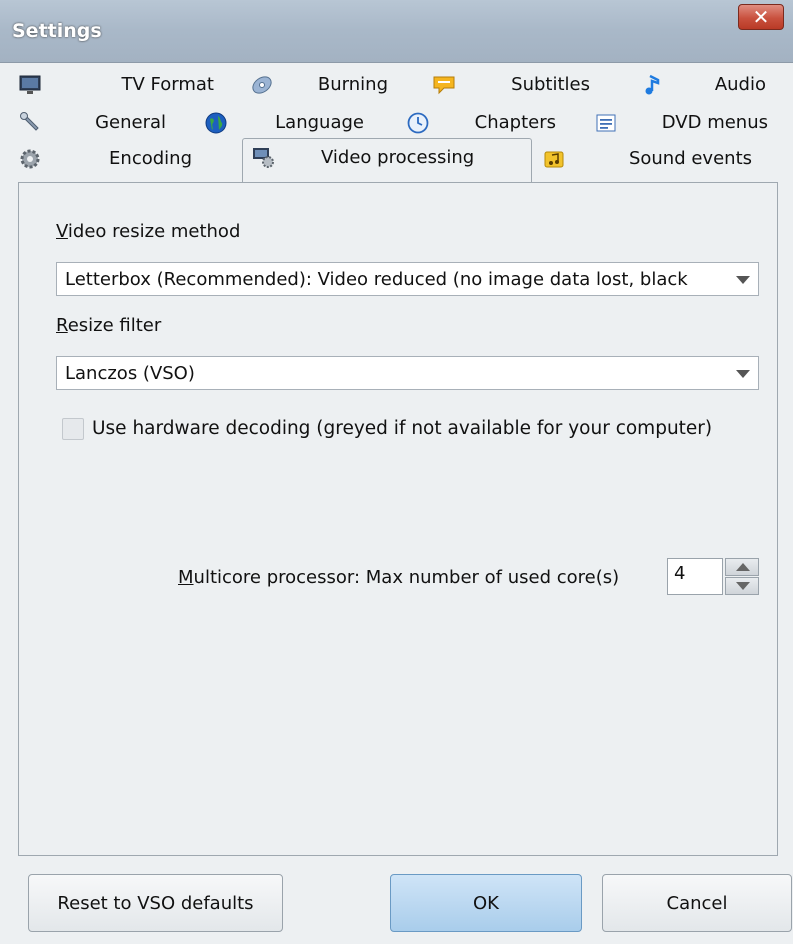 This screenshot has height=944, width=793. I want to click on close-button: ✕, so click(761, 17).